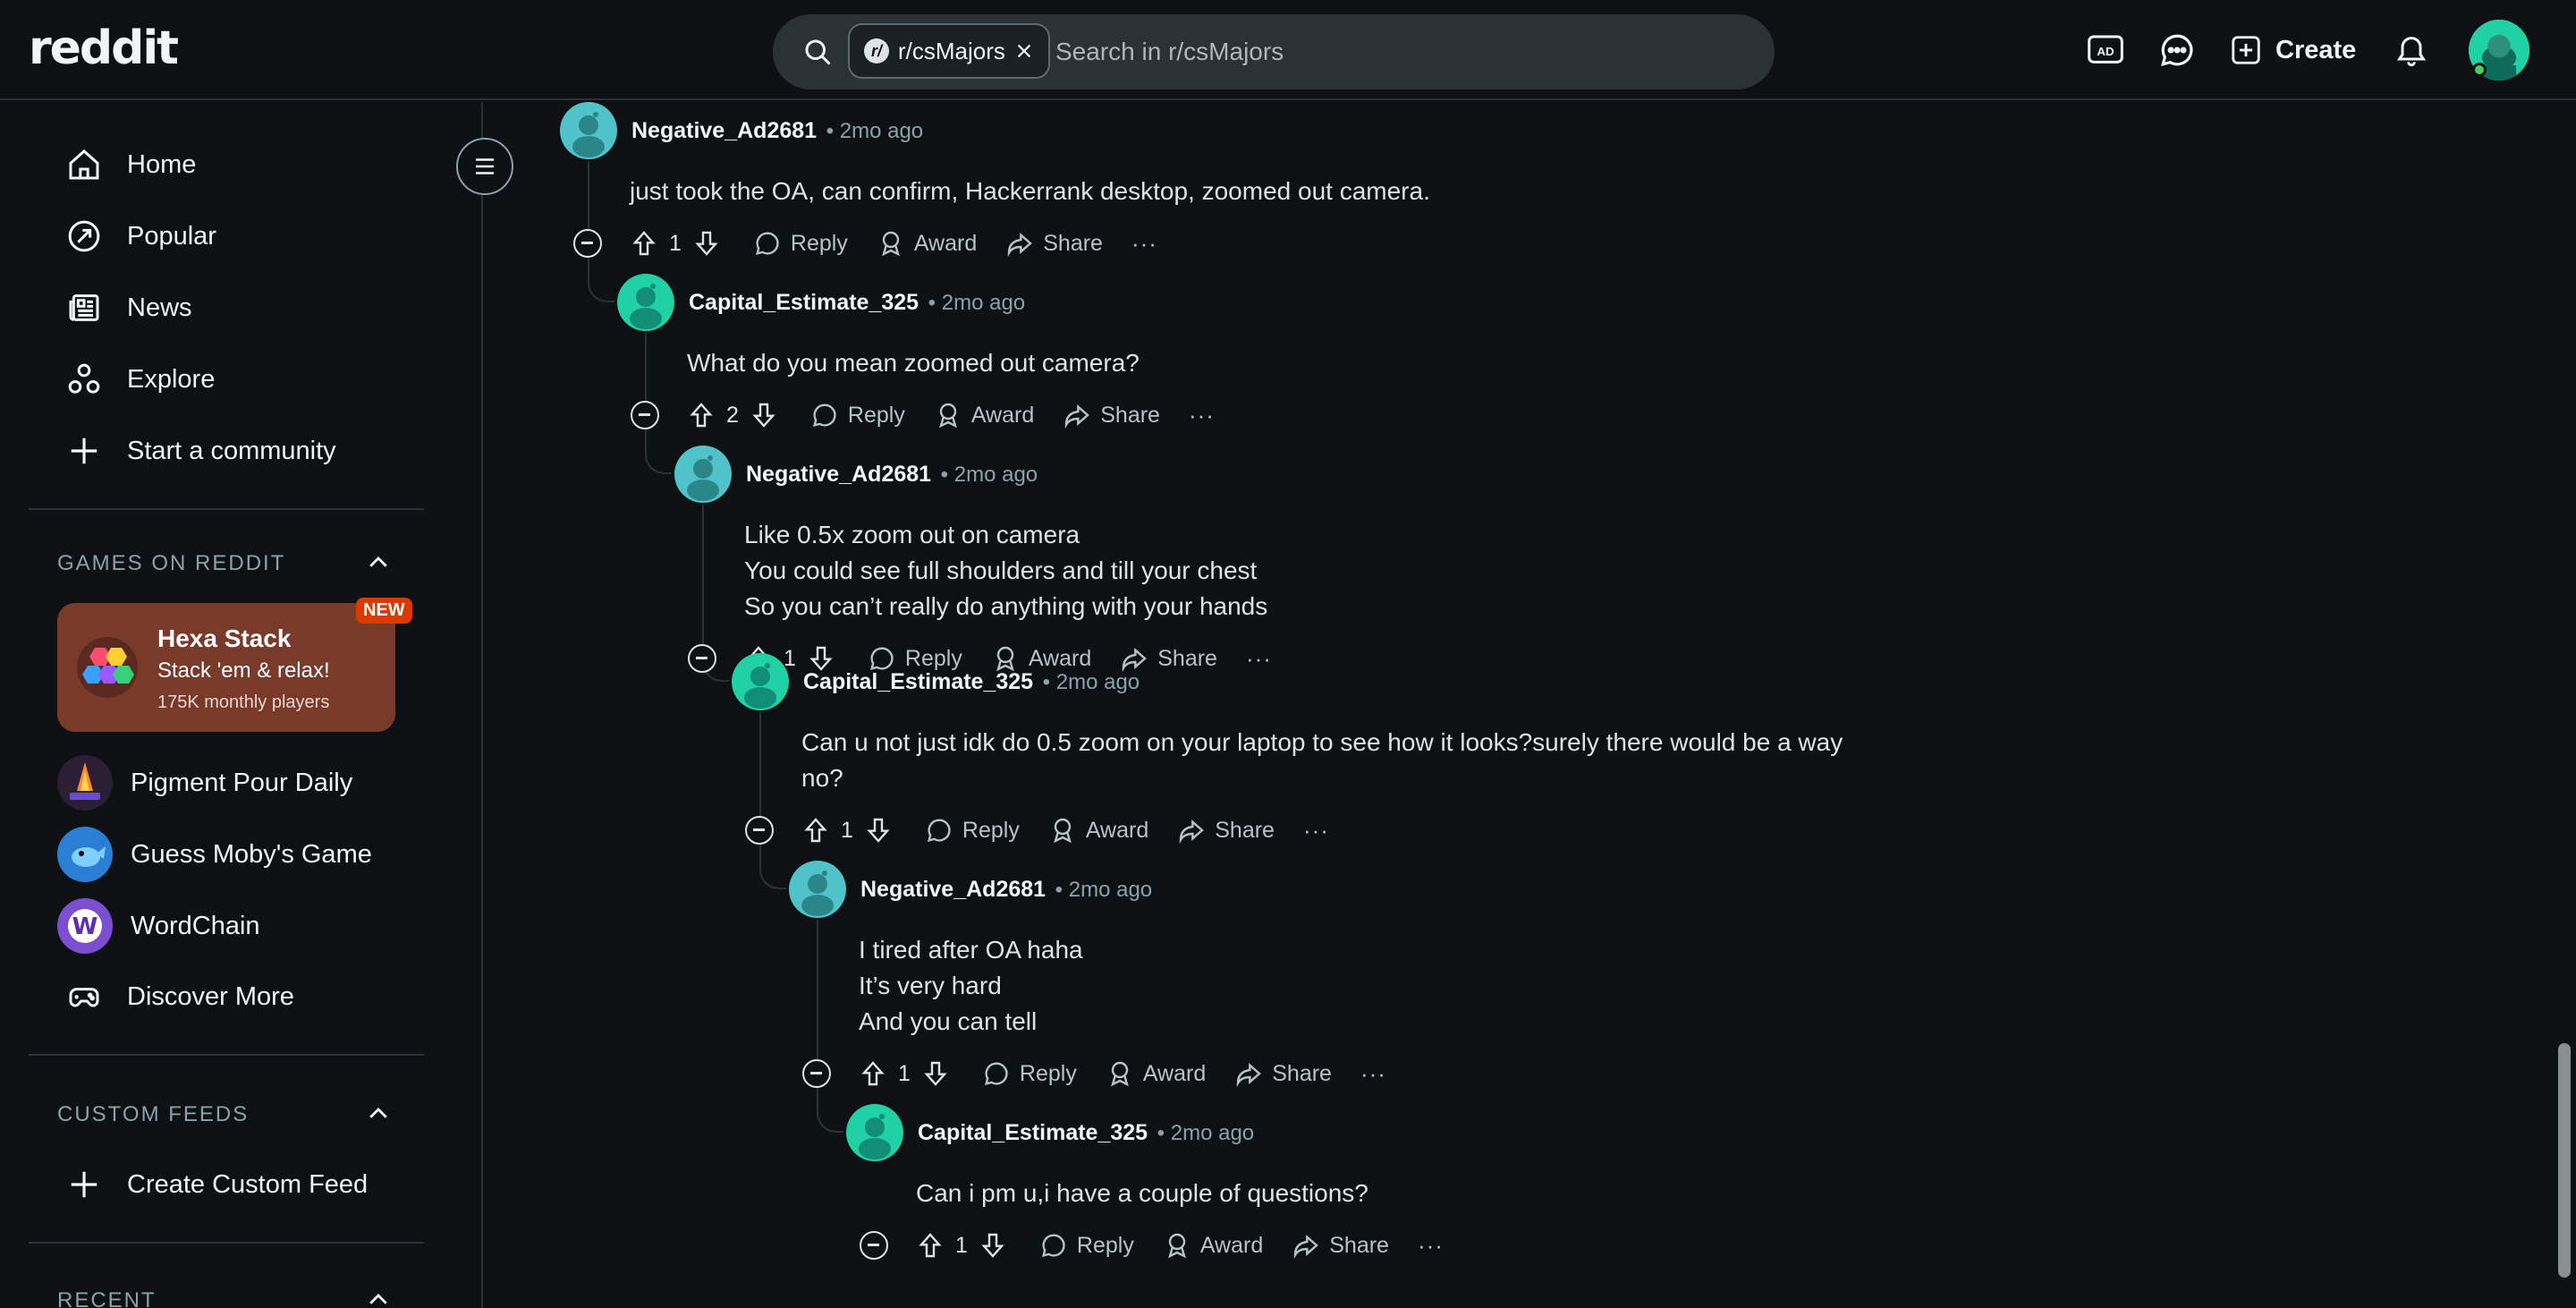  I want to click on create-custom-feed: Create Custom Feed, so click(225, 1184).